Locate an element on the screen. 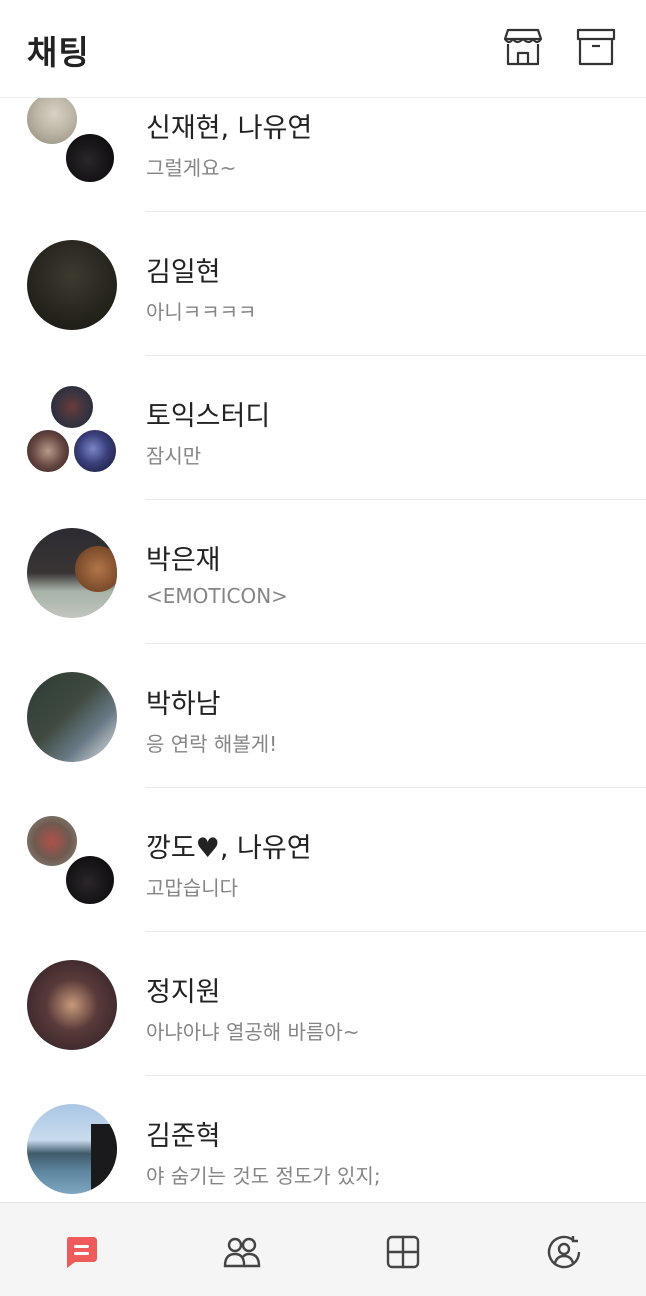 The width and height of the screenshot is (646, 1296). chat-last-message: <EMOTICON> is located at coordinates (217, 596).